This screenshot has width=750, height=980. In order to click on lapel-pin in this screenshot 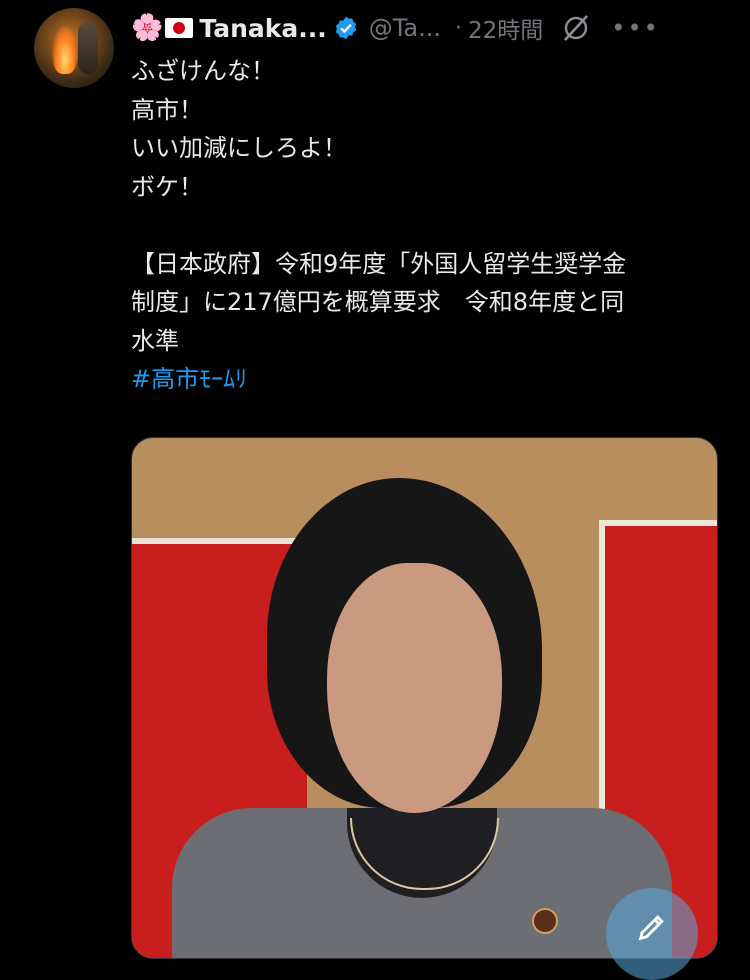, I will do `click(545, 921)`.